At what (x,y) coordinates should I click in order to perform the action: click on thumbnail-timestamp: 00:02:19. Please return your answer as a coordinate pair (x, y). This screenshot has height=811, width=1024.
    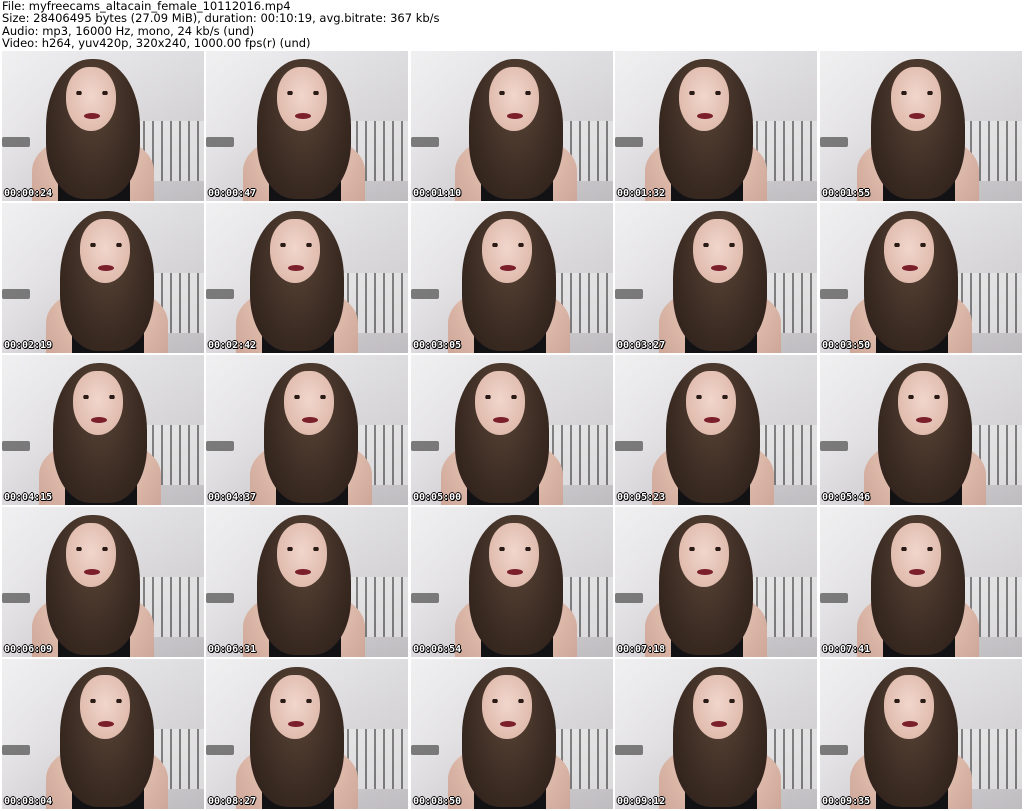
    Looking at the image, I should click on (28, 345).